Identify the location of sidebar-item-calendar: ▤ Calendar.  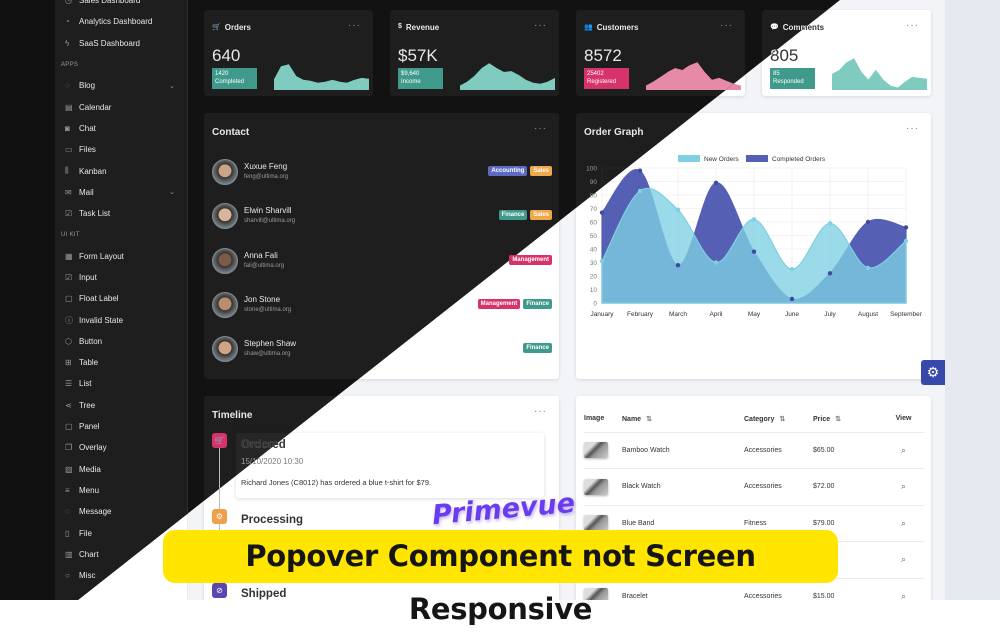
(121, 106).